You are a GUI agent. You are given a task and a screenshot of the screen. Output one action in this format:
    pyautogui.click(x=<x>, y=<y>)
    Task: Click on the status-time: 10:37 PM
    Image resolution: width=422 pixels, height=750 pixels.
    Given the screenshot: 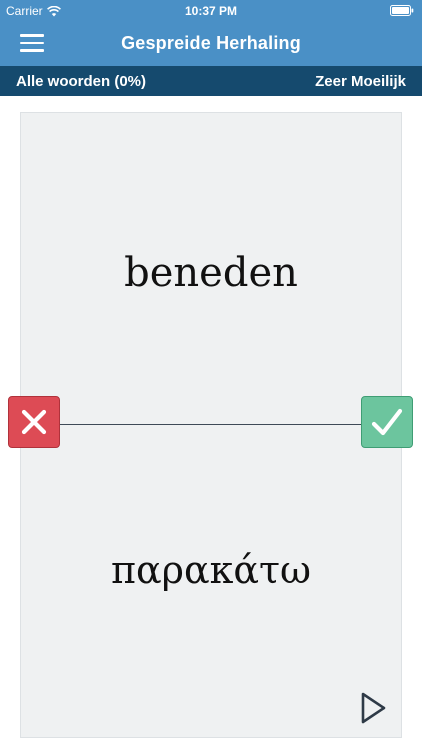 What is the action you would take?
    pyautogui.click(x=211, y=11)
    